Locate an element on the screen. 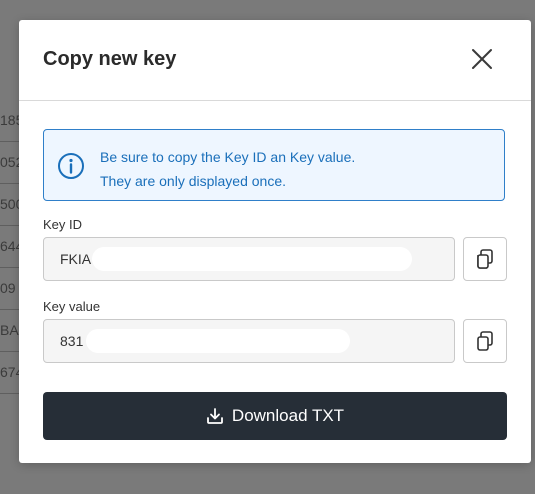 The image size is (535, 494). info-icon is located at coordinates (71, 166).